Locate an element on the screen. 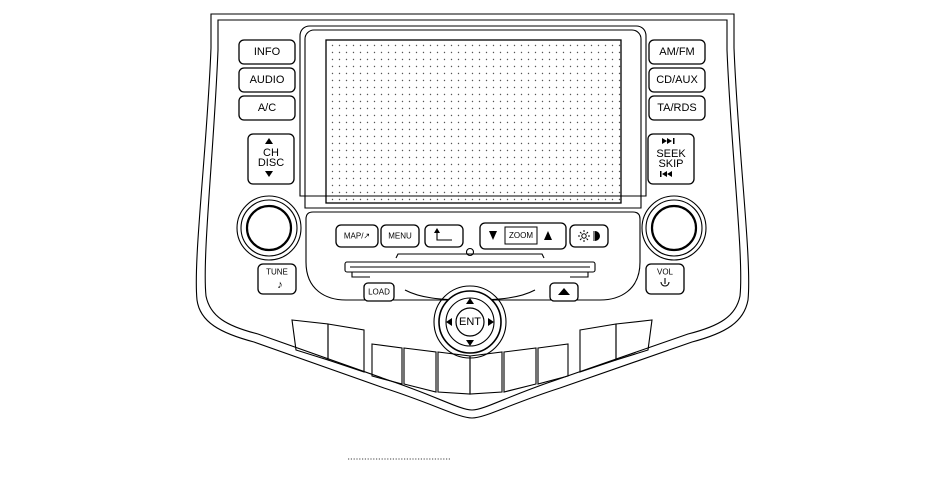 Image resolution: width=950 pixels, height=484 pixels. menu-button-label: MENU is located at coordinates (400, 236).